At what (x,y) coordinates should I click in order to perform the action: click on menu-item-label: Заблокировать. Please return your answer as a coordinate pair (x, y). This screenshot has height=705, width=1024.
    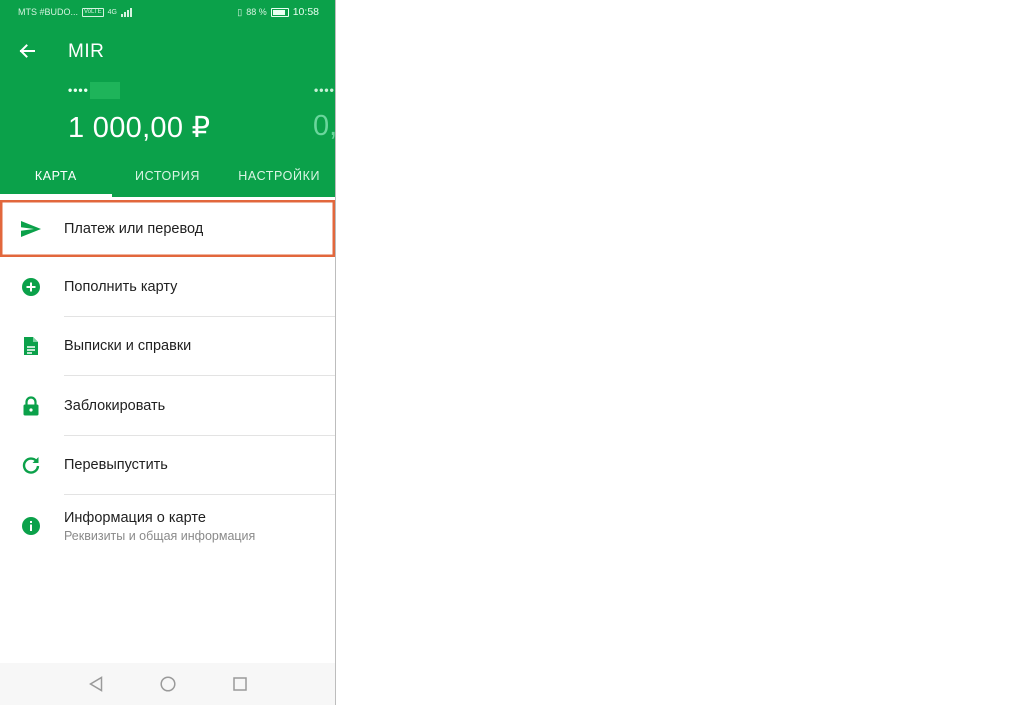
    Looking at the image, I should click on (115, 405).